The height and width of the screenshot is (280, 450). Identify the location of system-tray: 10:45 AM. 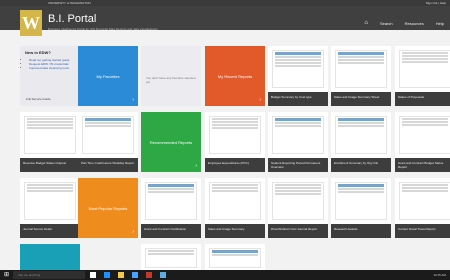
(439, 275).